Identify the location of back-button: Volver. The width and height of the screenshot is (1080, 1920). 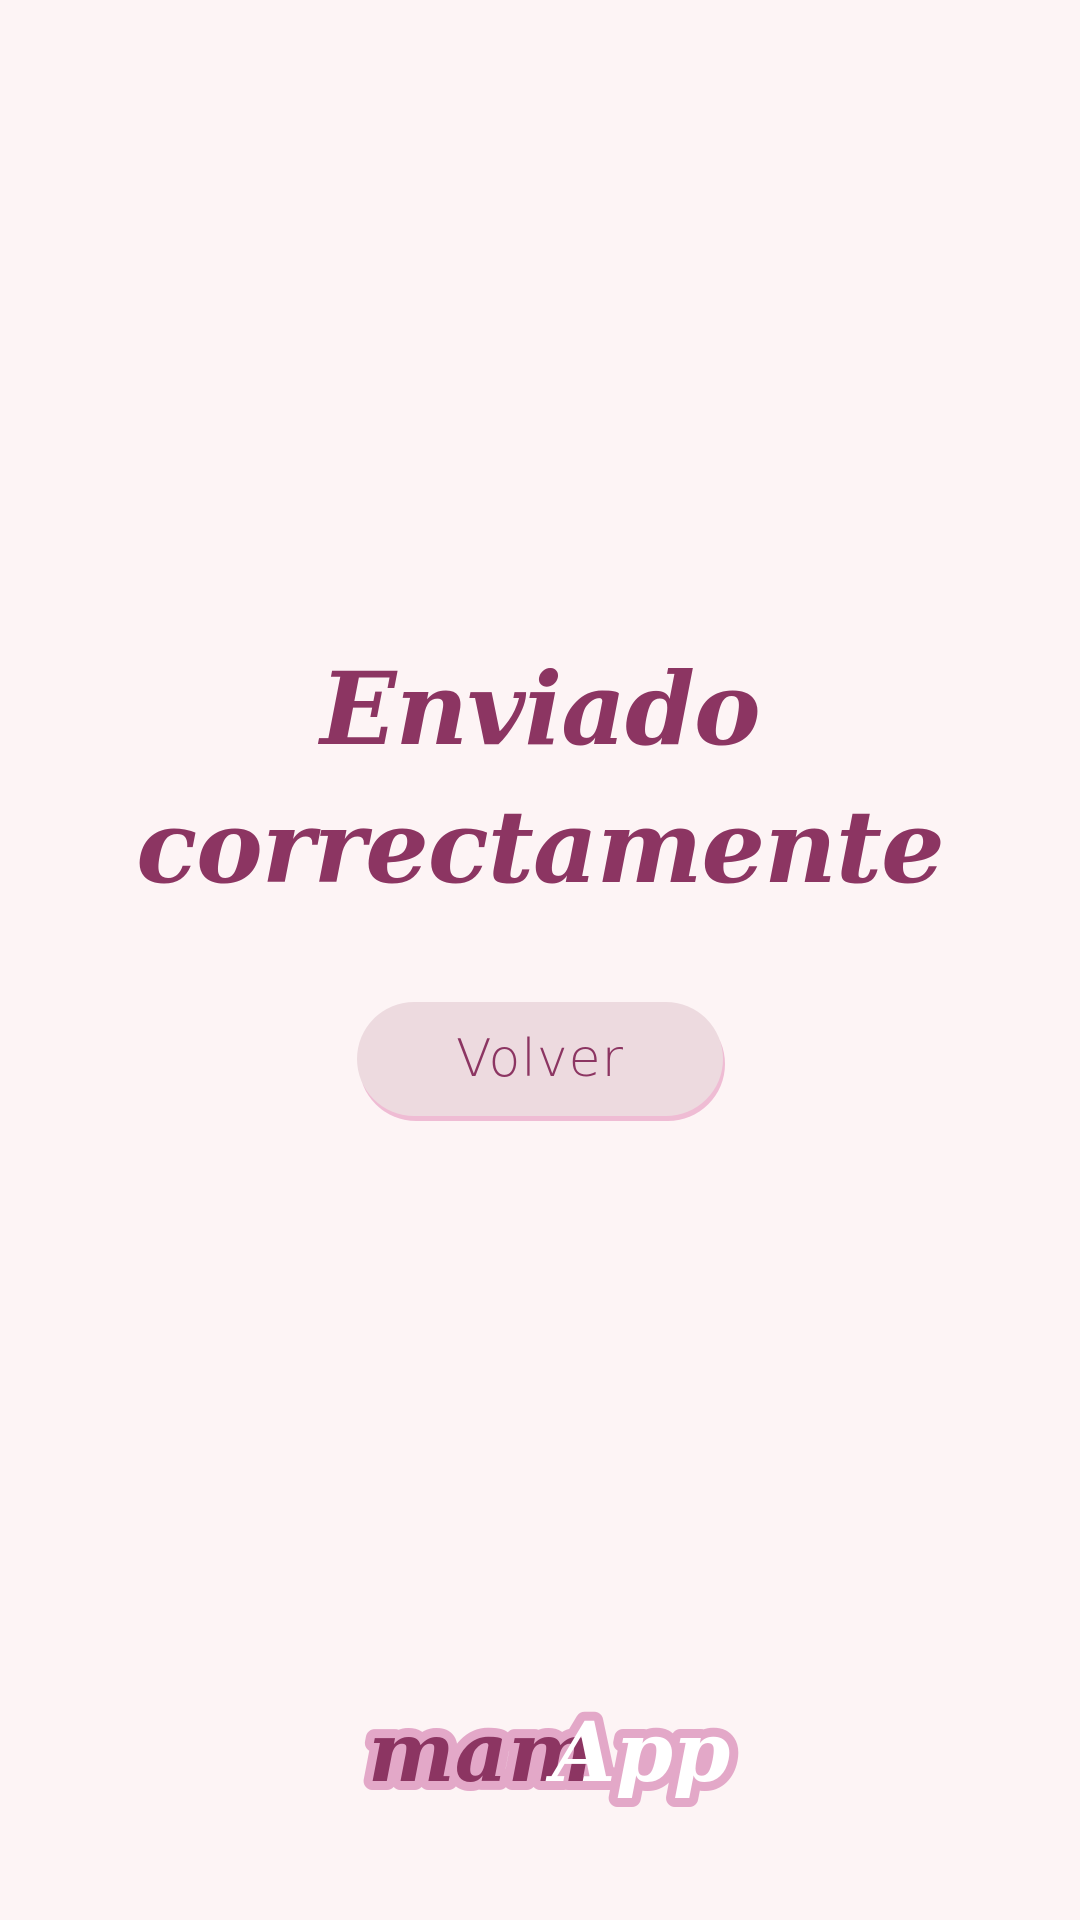
(540, 1059).